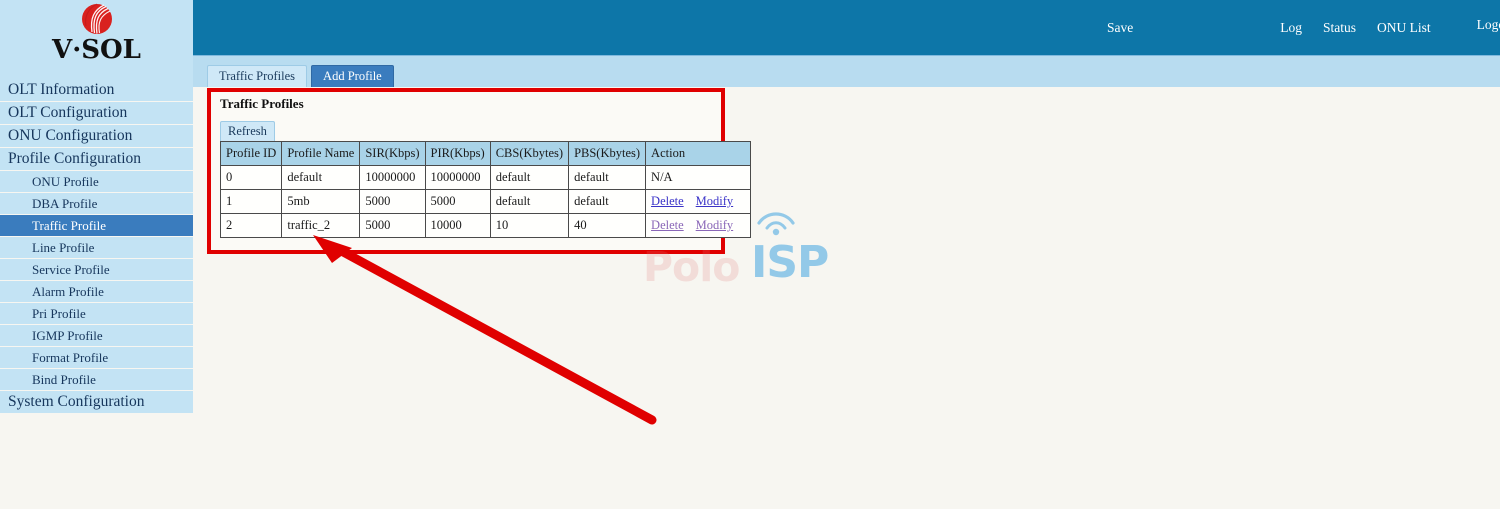 The height and width of the screenshot is (509, 1500). I want to click on column-header: SIR(Kbps), so click(392, 153).